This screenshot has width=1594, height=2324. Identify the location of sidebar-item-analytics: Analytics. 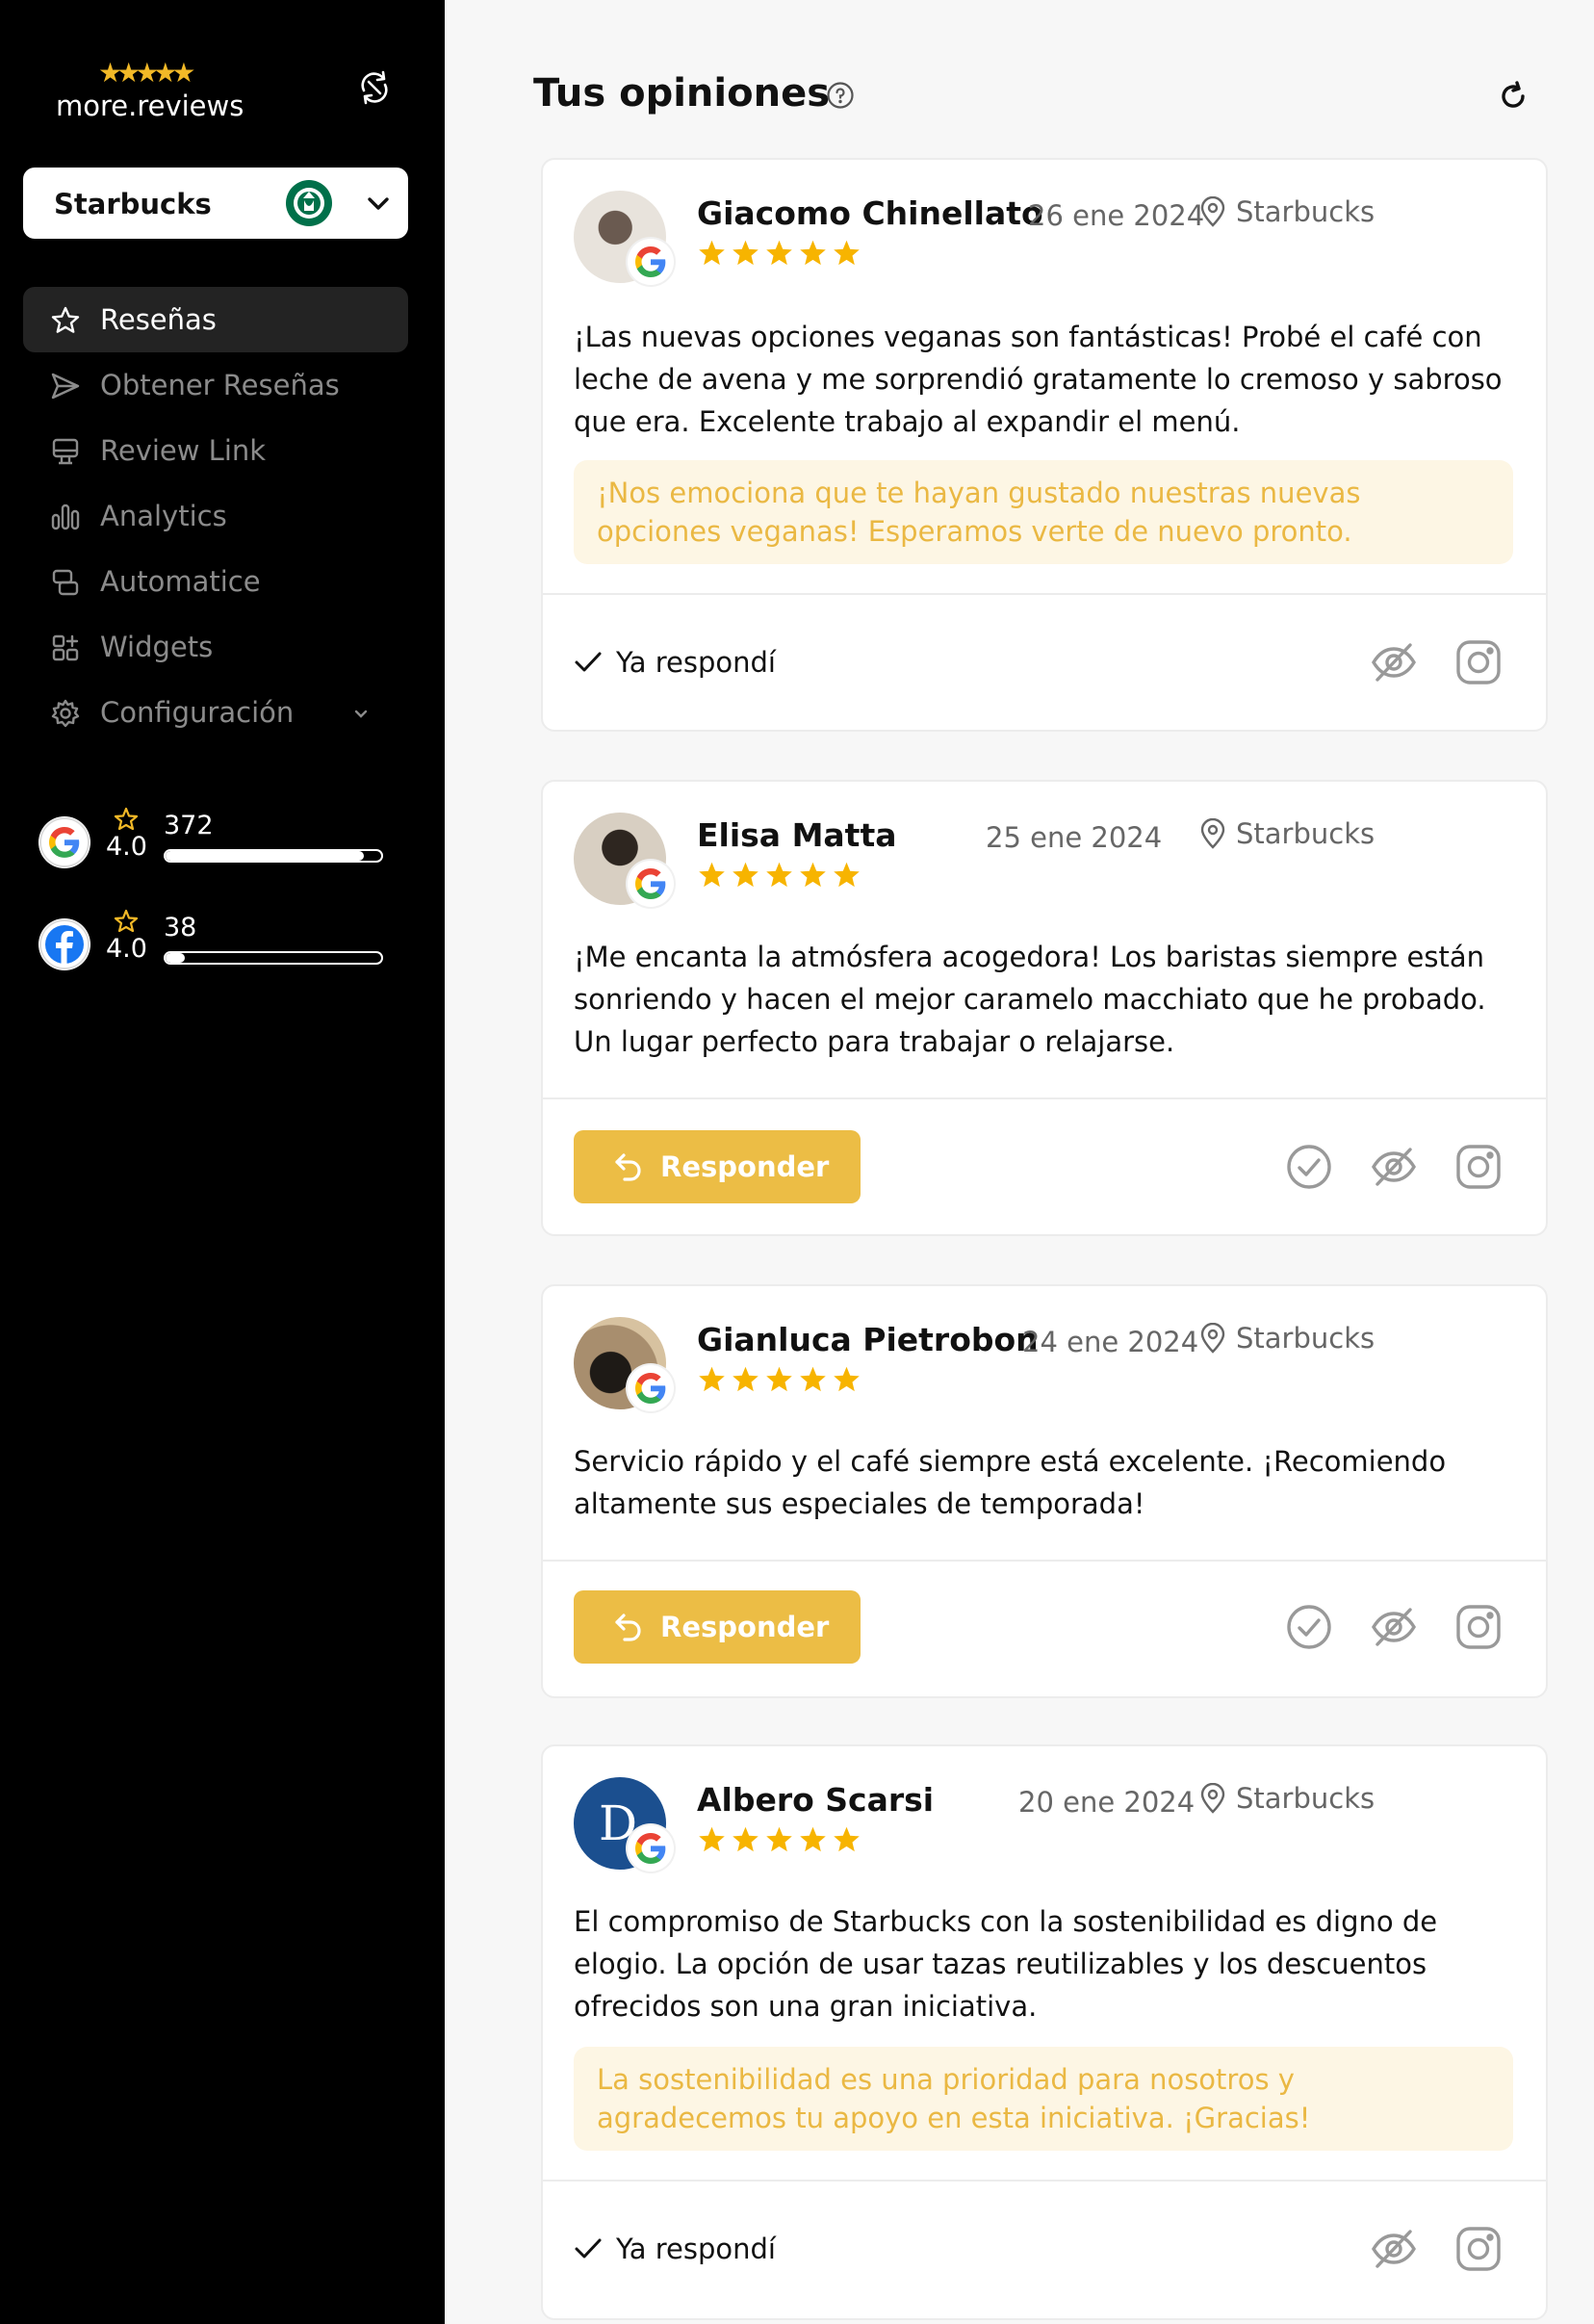
(215, 516).